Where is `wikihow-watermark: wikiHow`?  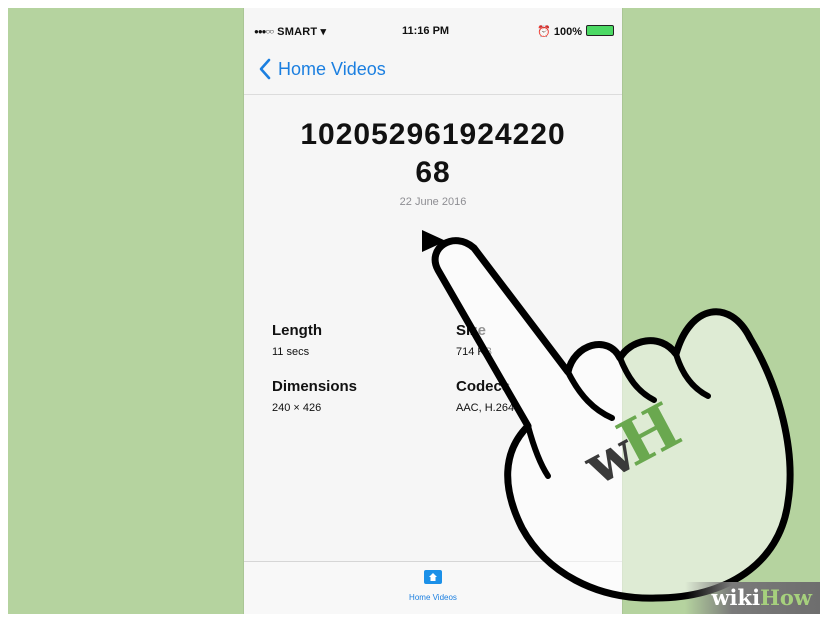 wikihow-watermark: wikiHow is located at coordinates (752, 598).